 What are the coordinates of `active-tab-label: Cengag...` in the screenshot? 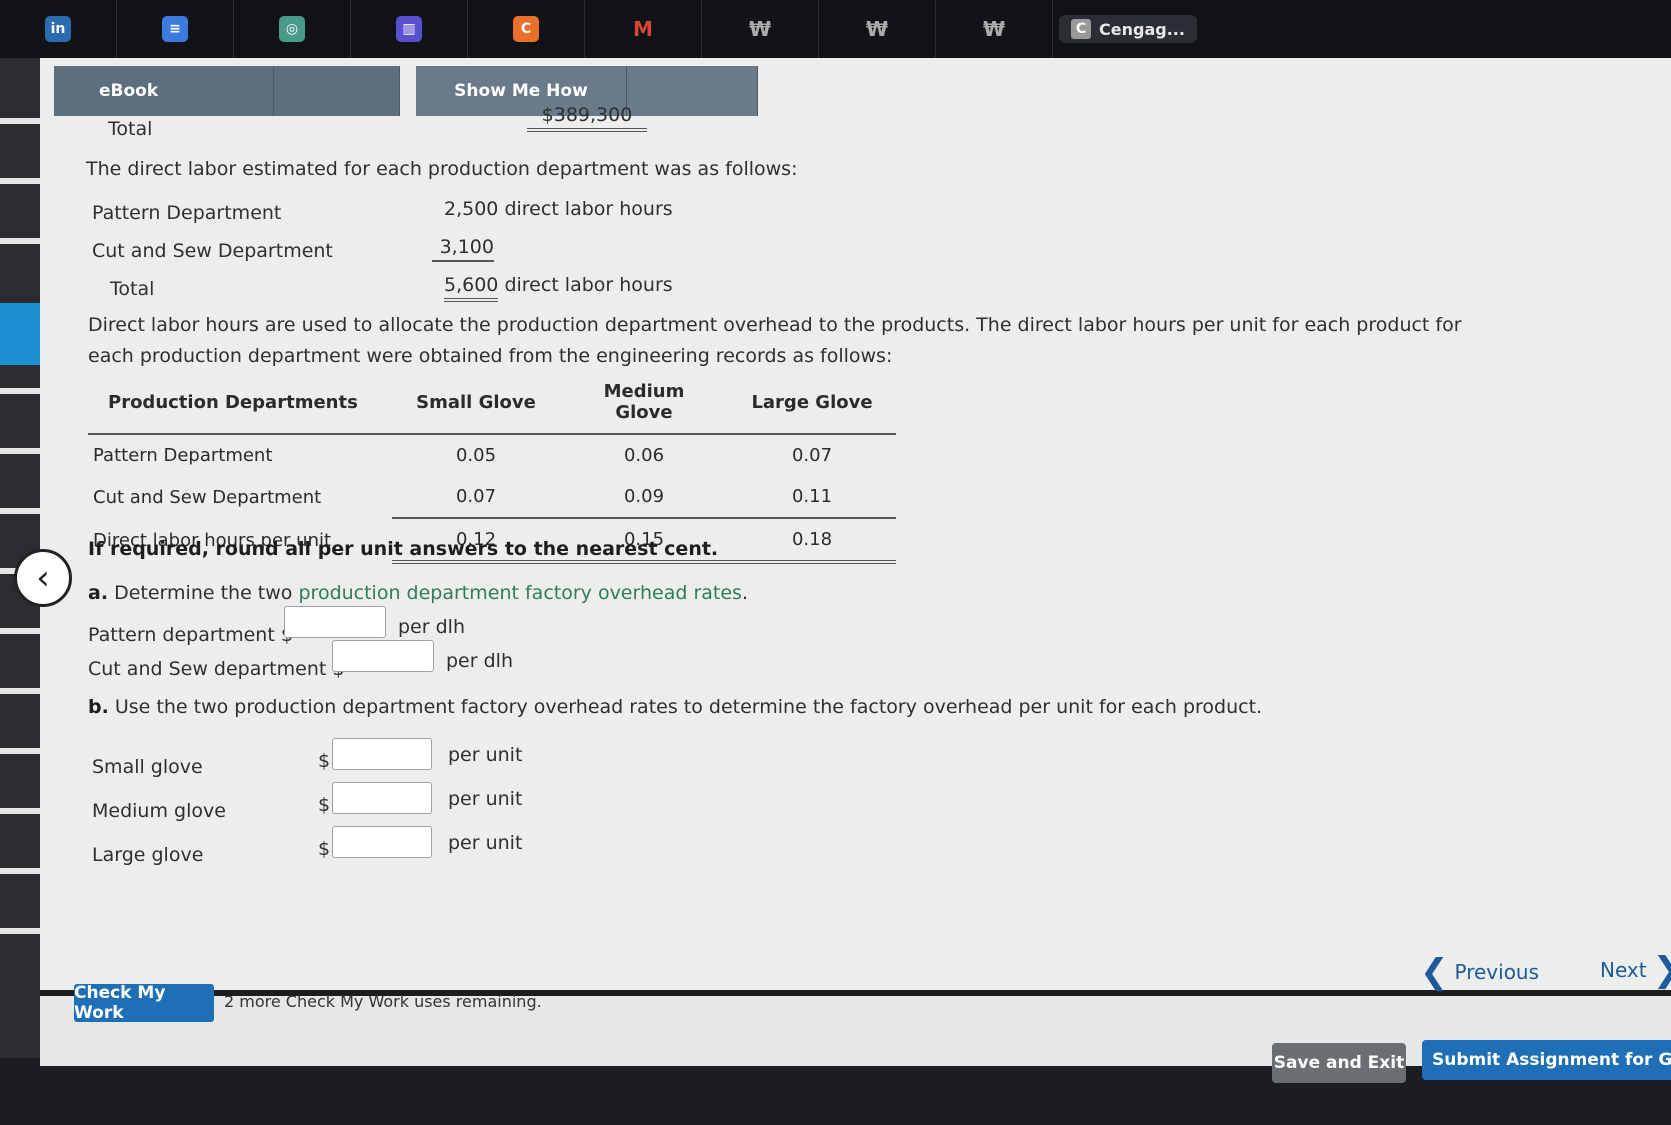 It's located at (1142, 29).